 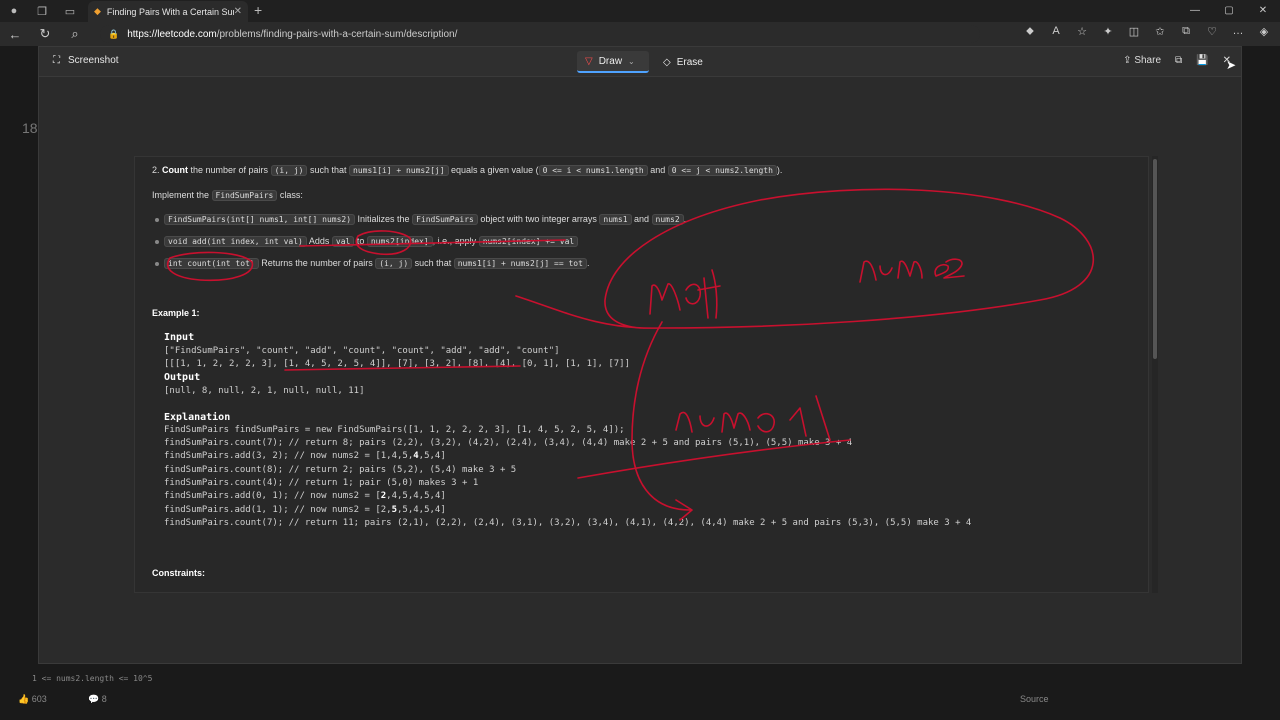 What do you see at coordinates (97, 699) in the screenshot?
I see `comments-count: 💬 8` at bounding box center [97, 699].